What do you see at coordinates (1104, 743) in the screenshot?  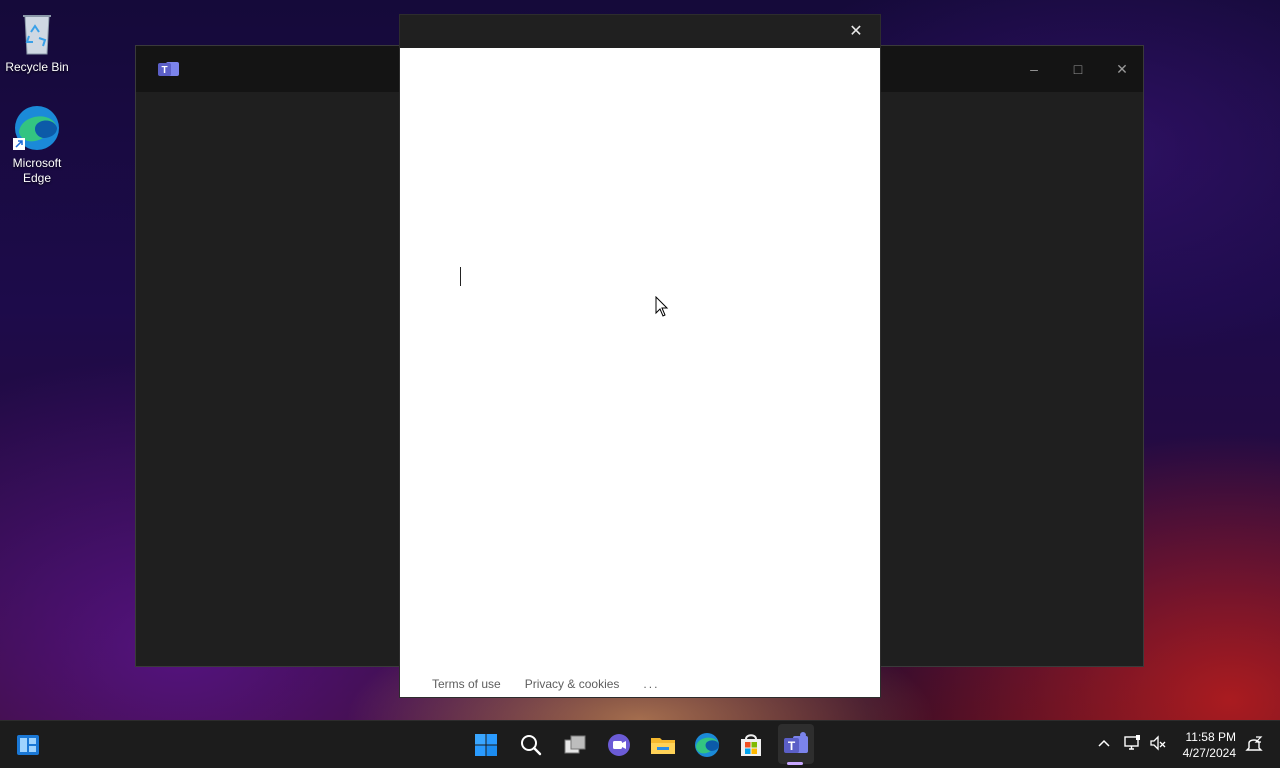 I see `tray-chevron-icon` at bounding box center [1104, 743].